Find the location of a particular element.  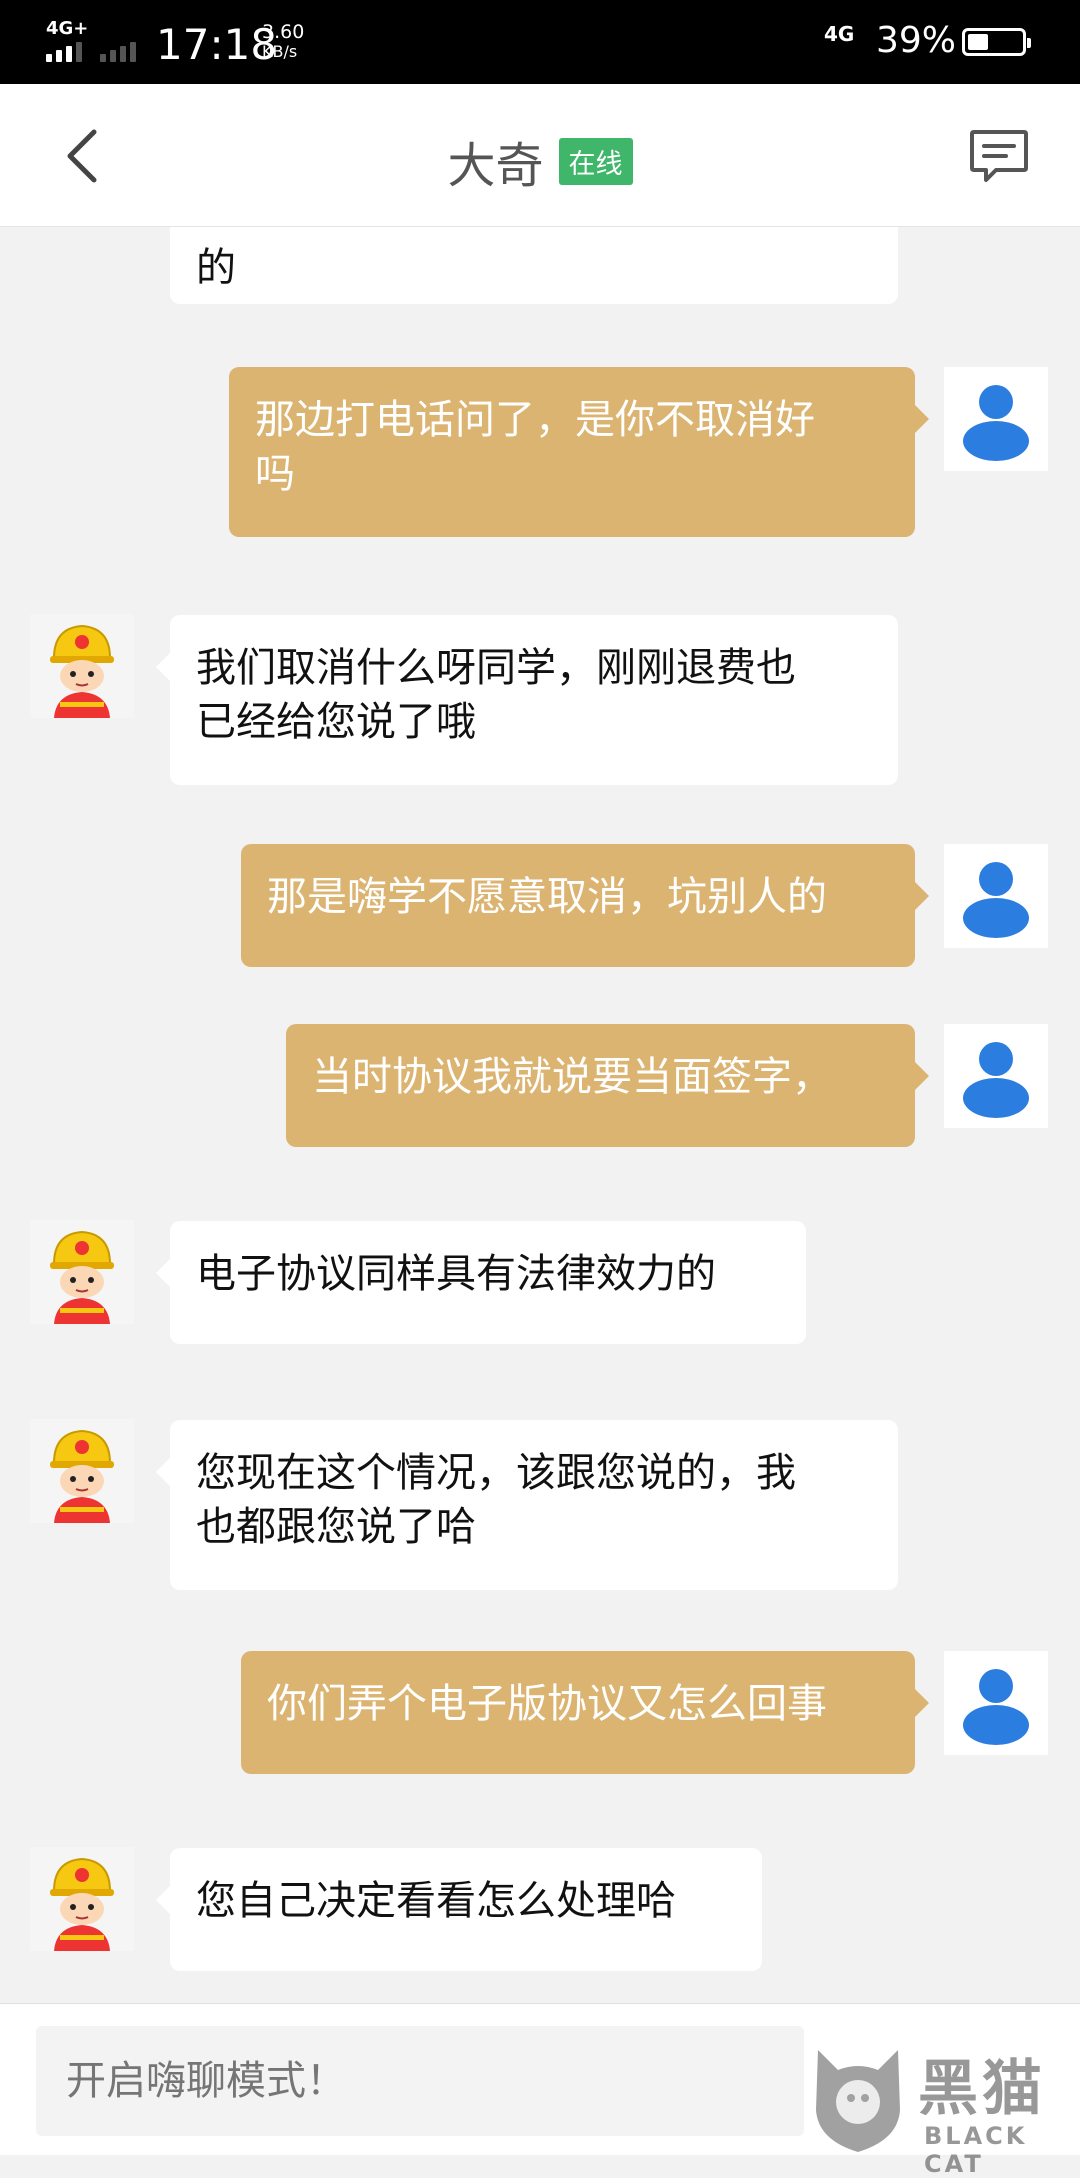

cat-logo-icon is located at coordinates (858, 2101).